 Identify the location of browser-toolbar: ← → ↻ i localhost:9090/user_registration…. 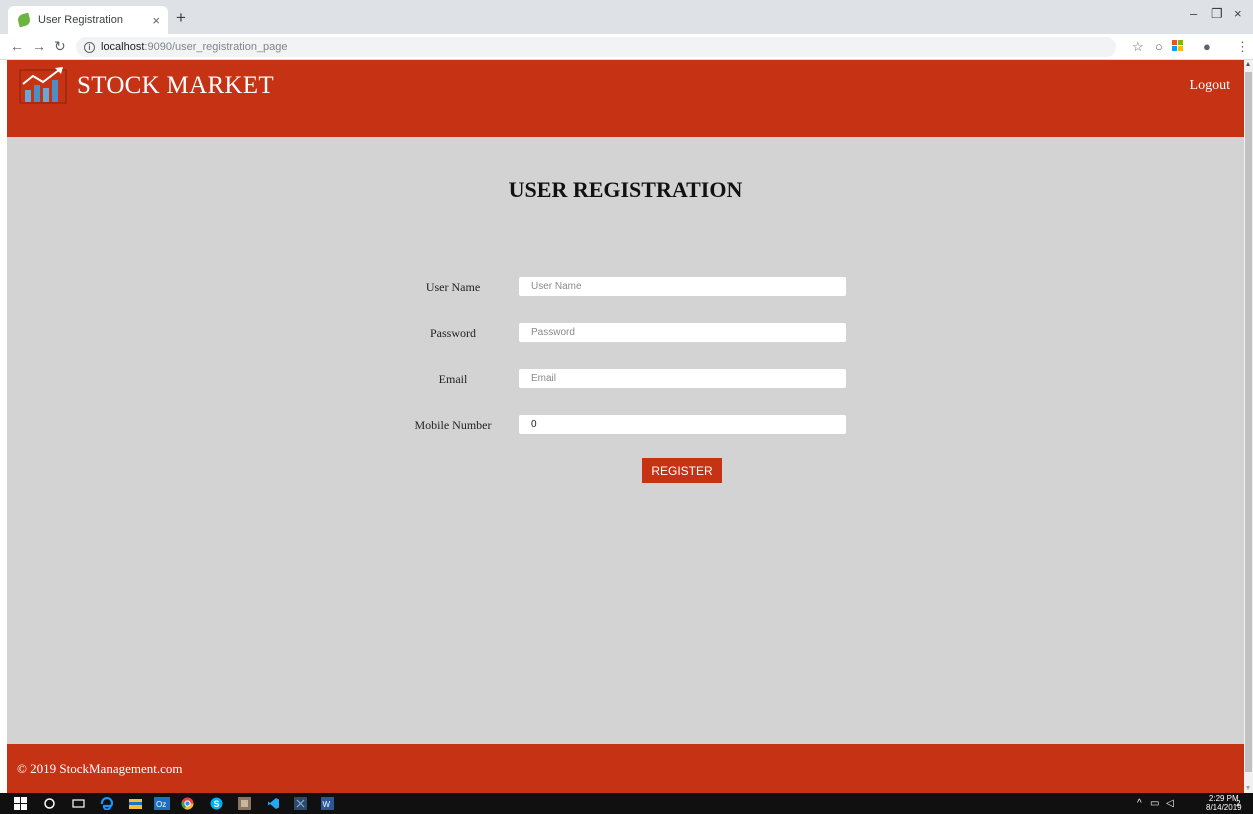
(626, 47).